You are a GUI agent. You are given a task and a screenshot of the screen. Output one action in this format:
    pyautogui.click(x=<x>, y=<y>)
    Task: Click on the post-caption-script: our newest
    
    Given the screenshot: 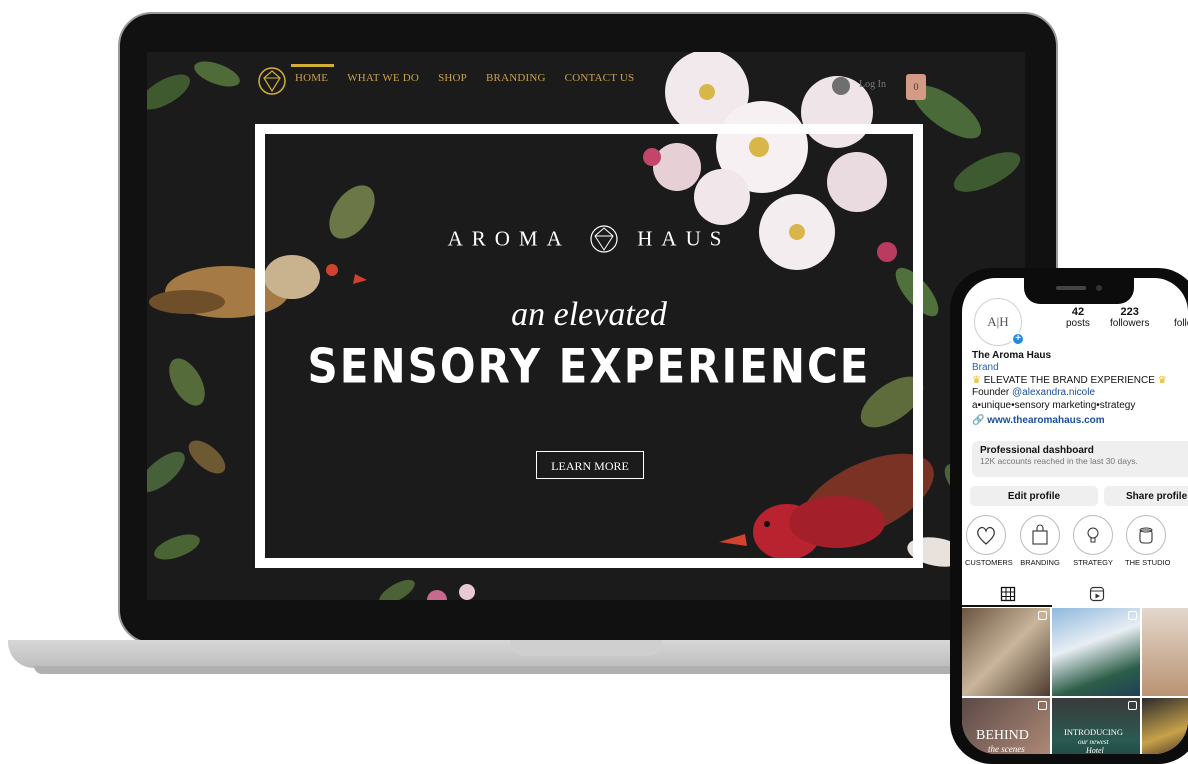 What is the action you would take?
    pyautogui.click(x=1093, y=742)
    